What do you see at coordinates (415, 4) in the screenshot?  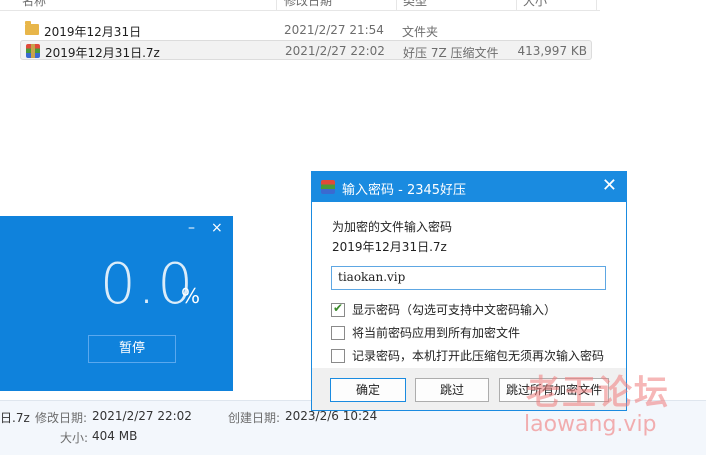 I see `column-type-header: 类型` at bounding box center [415, 4].